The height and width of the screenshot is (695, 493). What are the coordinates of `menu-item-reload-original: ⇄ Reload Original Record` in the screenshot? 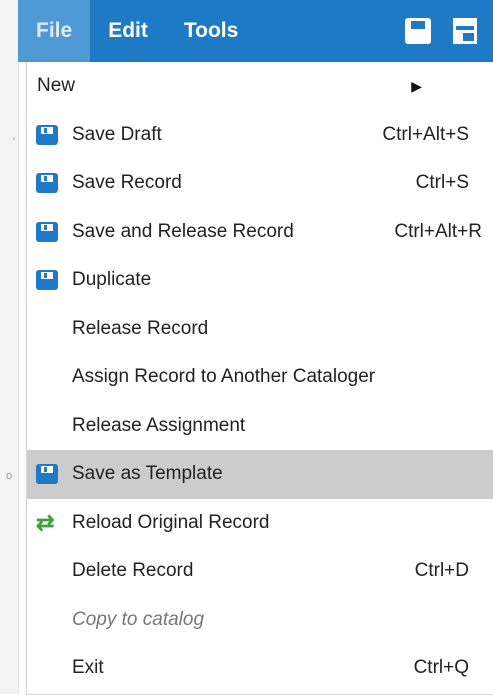 It's located at (260, 523).